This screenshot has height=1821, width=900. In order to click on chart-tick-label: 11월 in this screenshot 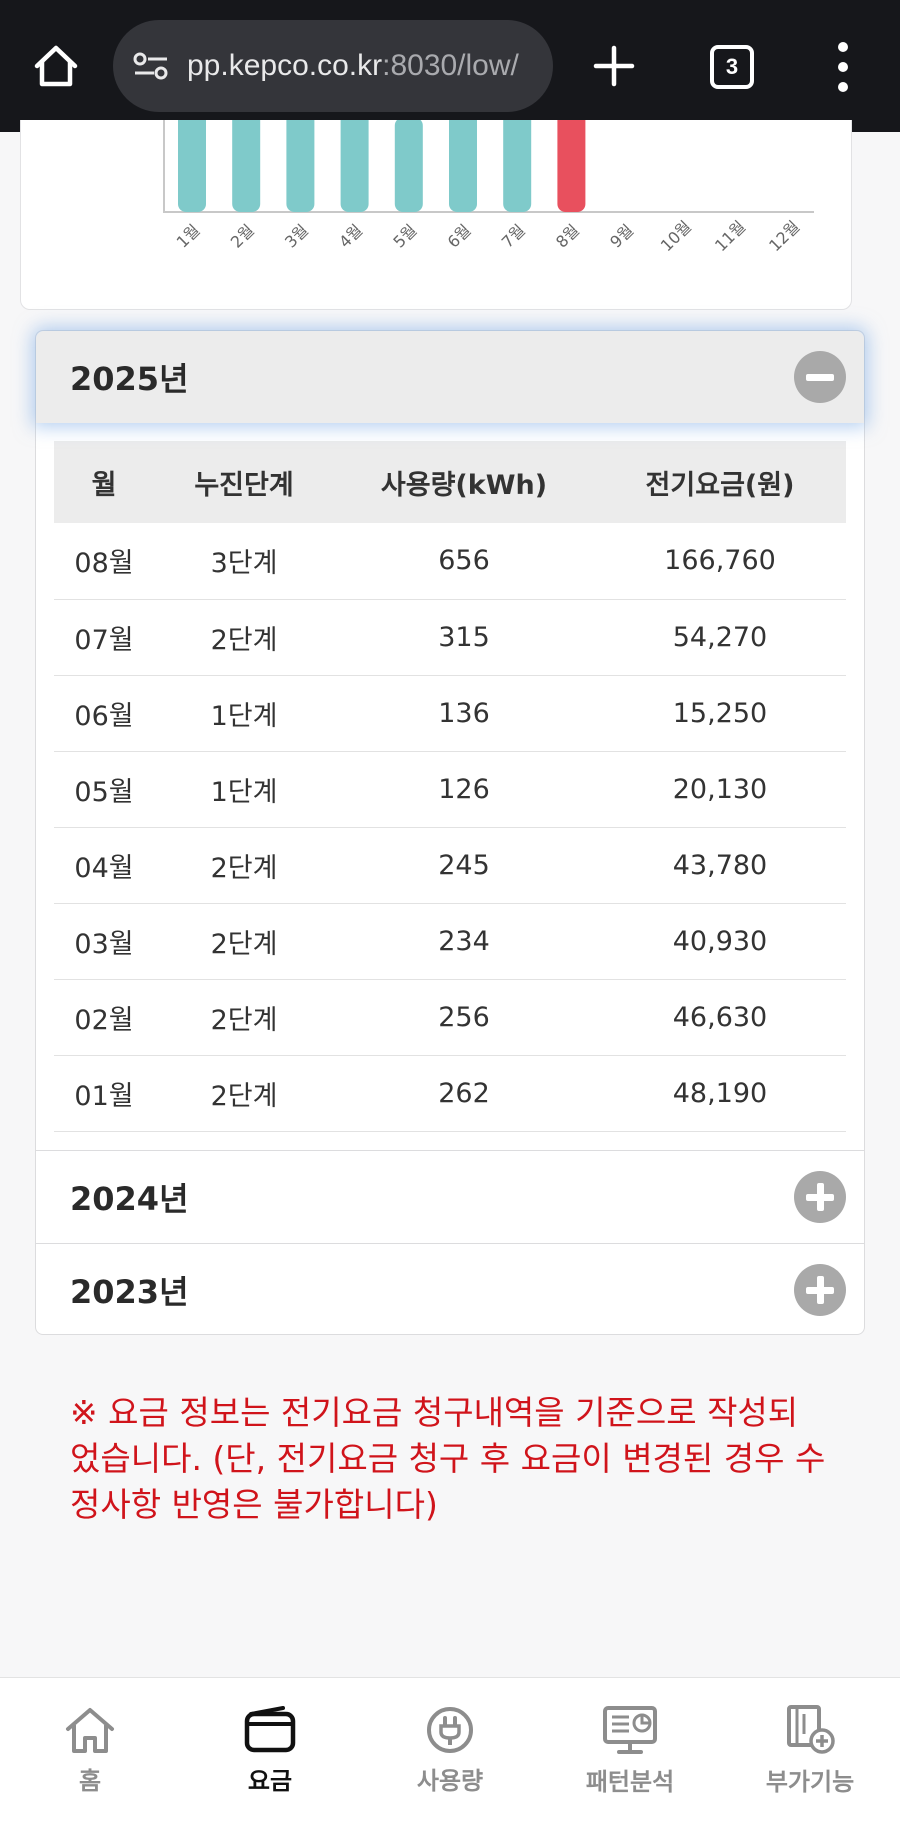, I will do `click(730, 236)`.